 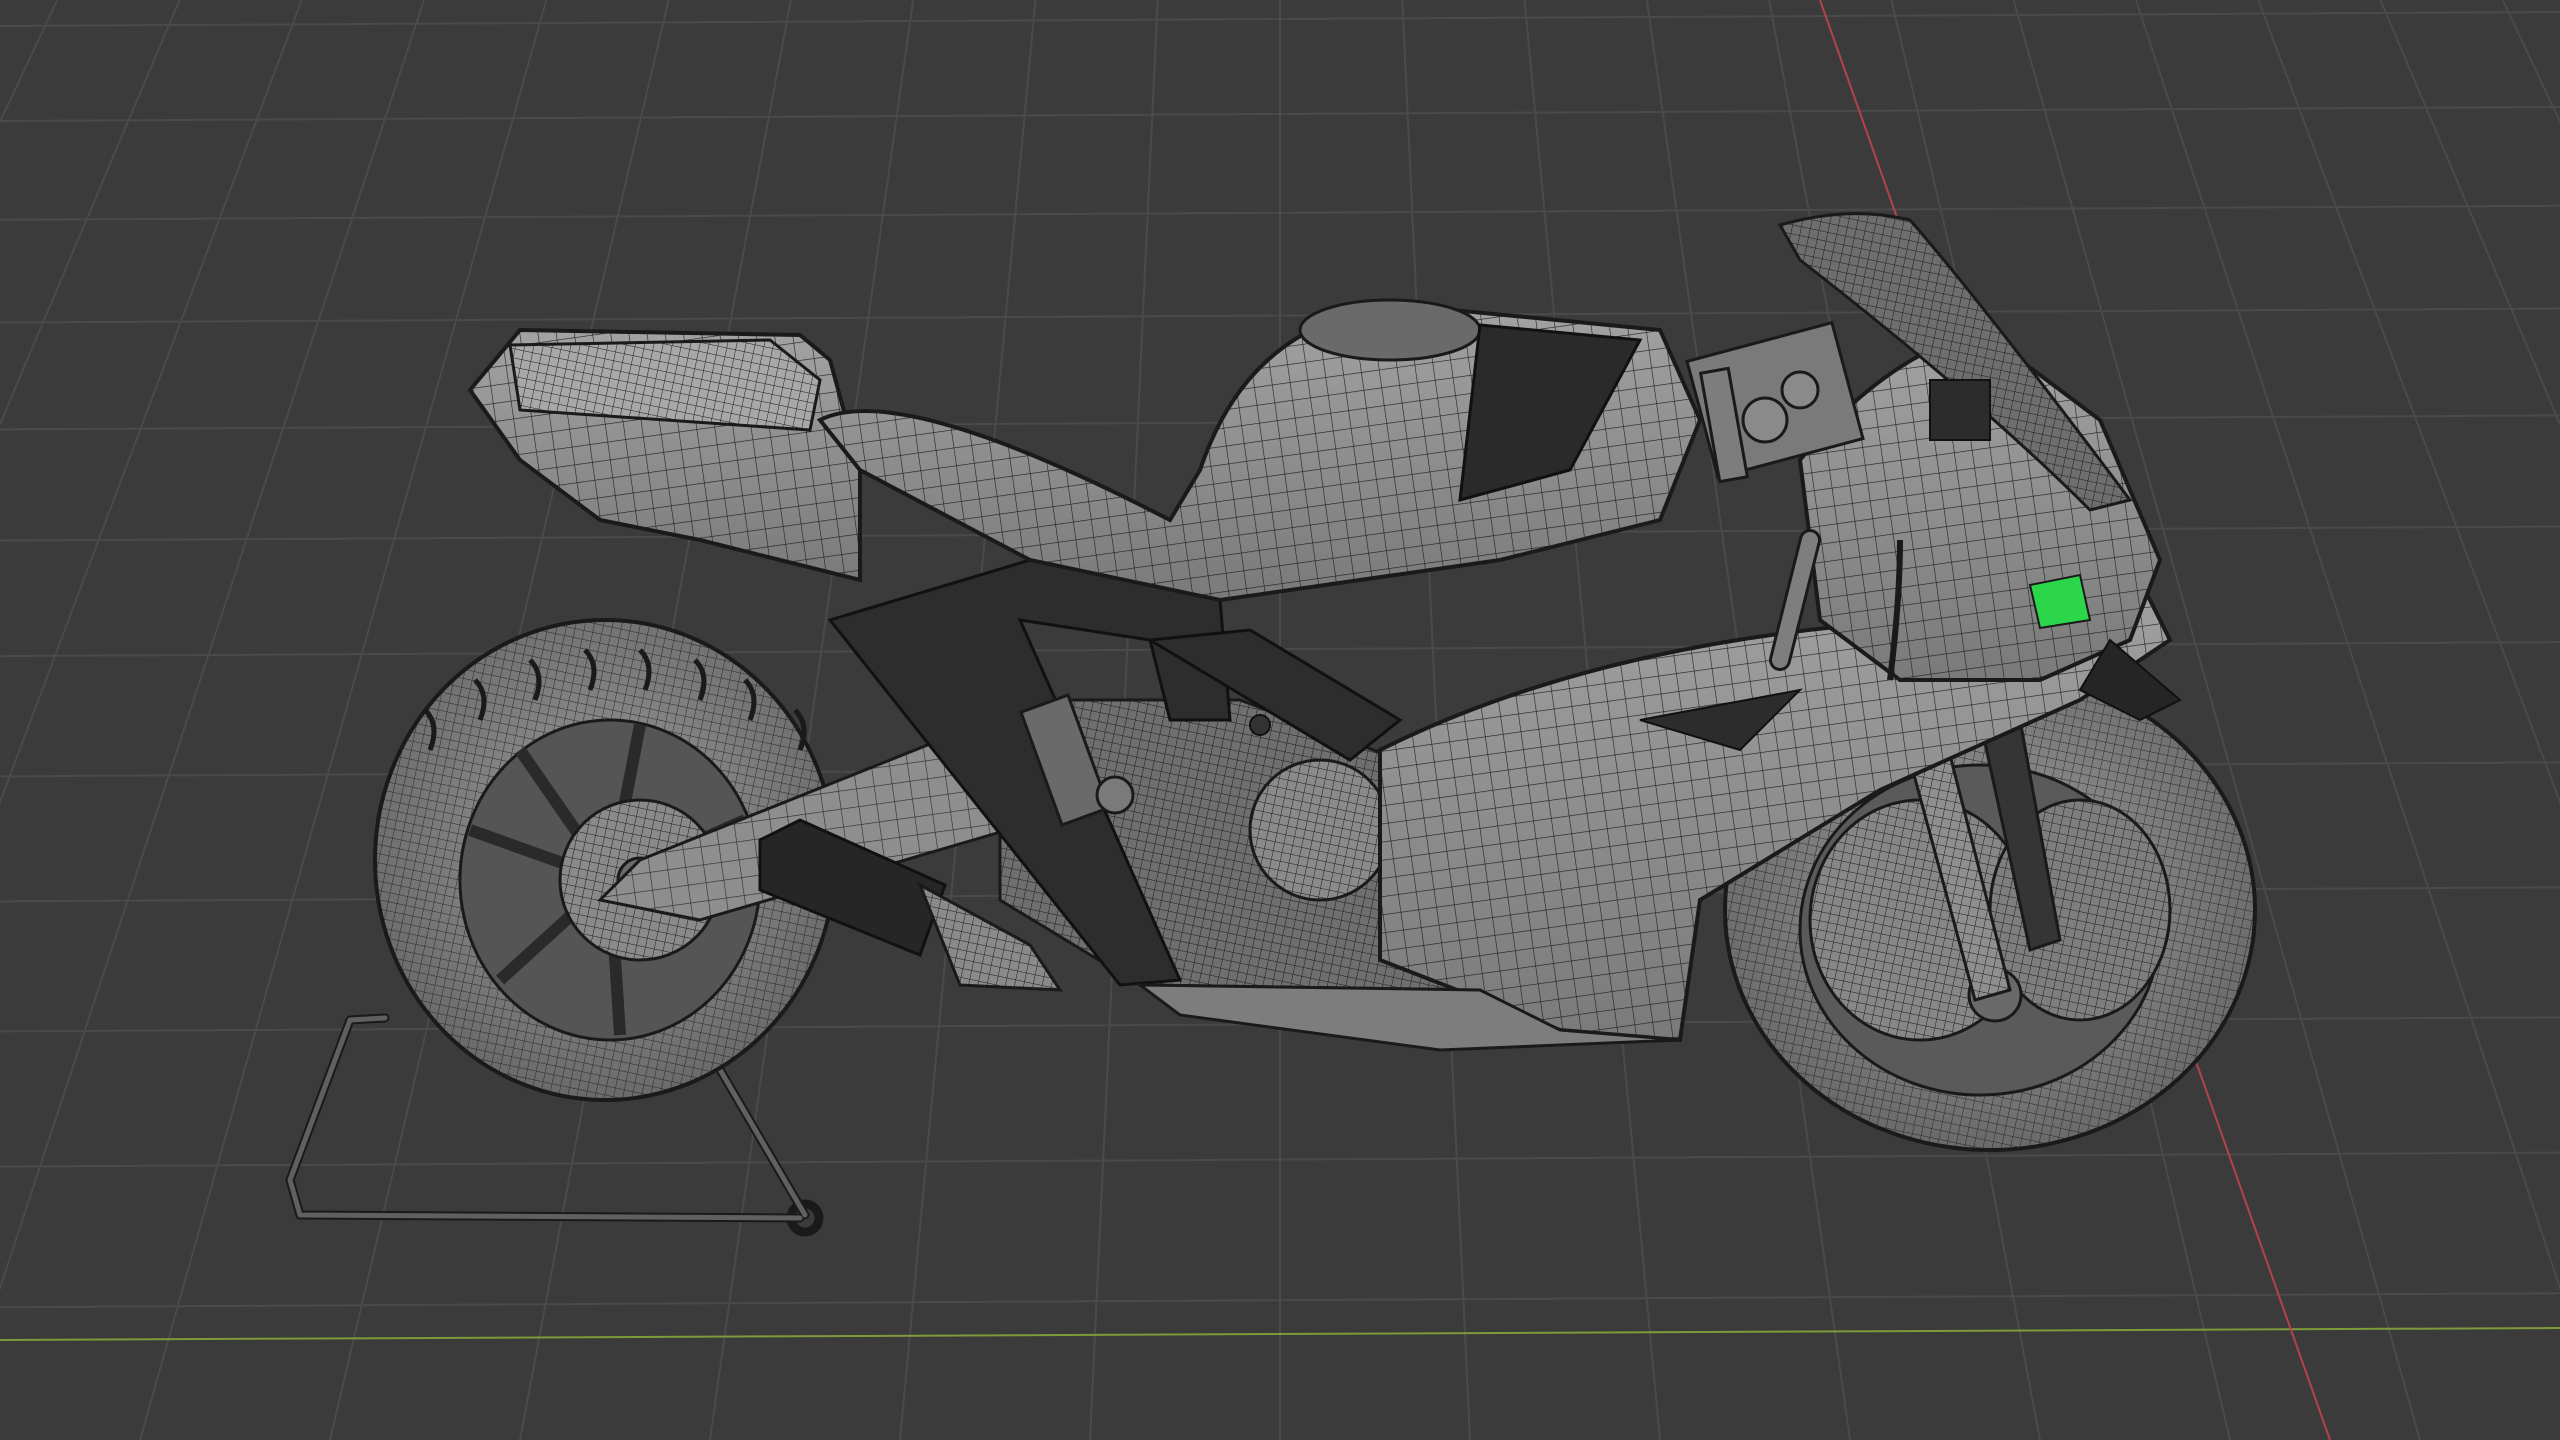 What do you see at coordinates (664, 455) in the screenshot?
I see `tail-seat` at bounding box center [664, 455].